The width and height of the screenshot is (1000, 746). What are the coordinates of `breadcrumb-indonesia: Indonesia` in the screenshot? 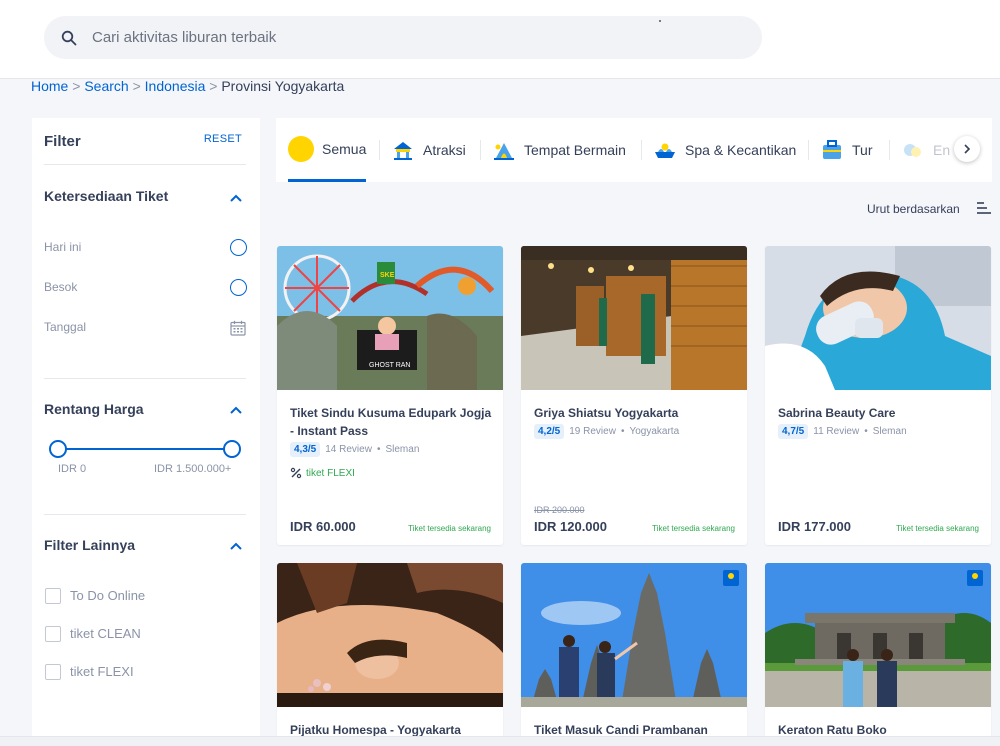 It's located at (175, 86).